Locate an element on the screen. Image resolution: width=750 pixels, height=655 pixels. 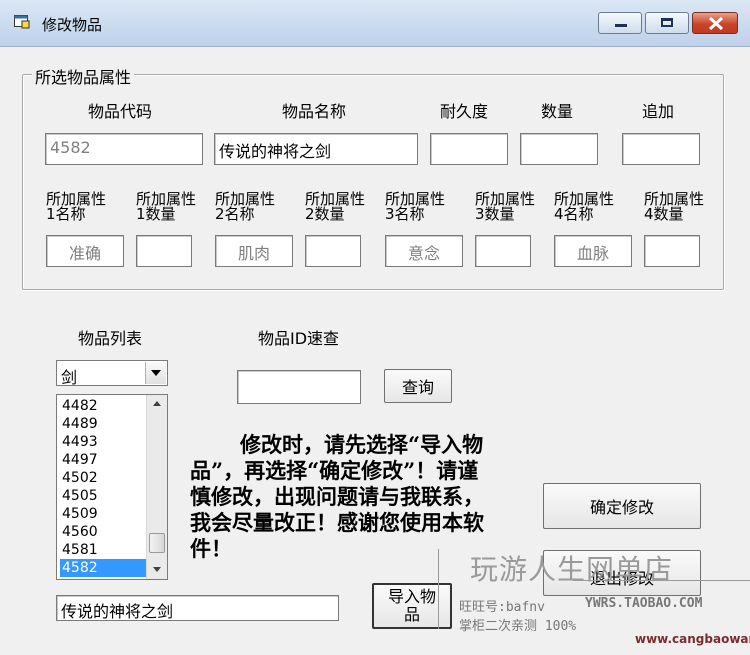
list-item: 4489 is located at coordinates (104, 424).